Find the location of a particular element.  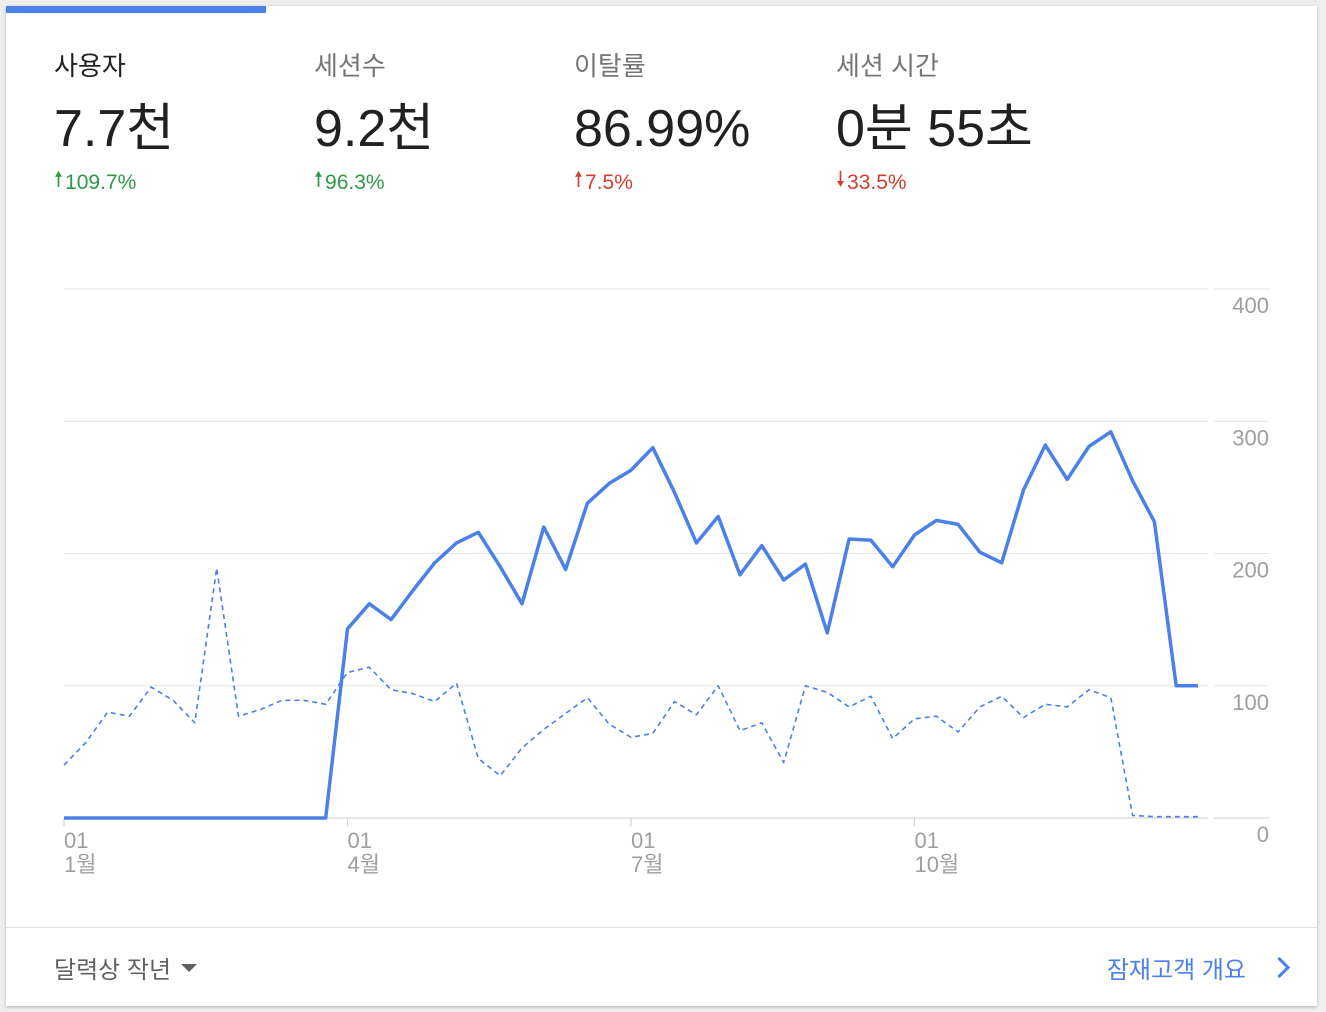

chevron-right-icon is located at coordinates (1279, 967).